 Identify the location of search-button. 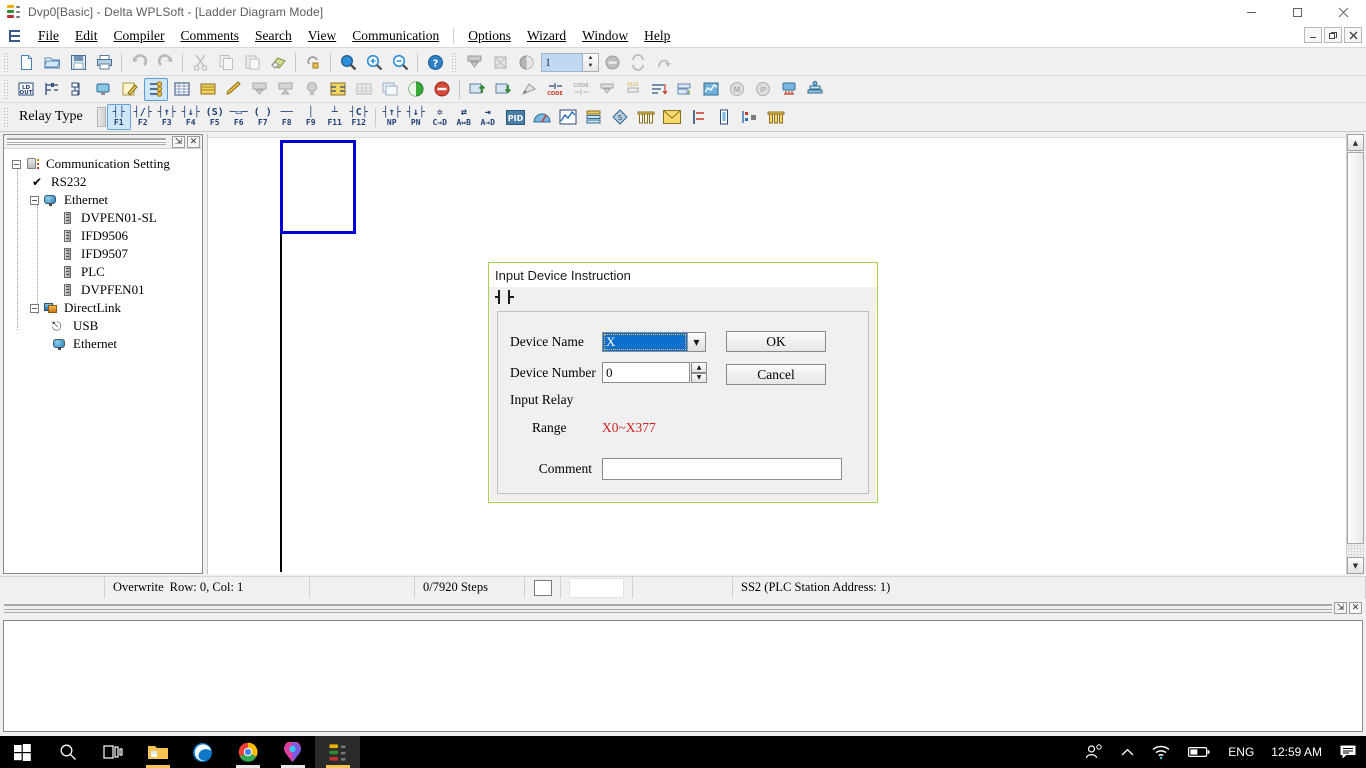
(67, 752).